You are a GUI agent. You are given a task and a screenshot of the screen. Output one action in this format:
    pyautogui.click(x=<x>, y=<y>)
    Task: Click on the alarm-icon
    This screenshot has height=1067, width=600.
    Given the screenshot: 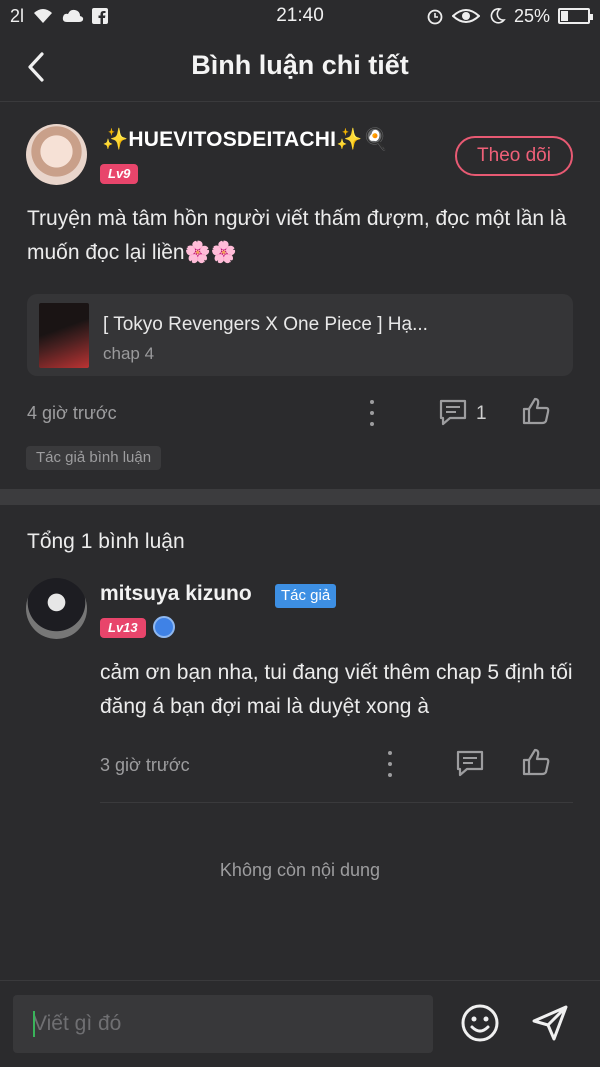 What is the action you would take?
    pyautogui.click(x=435, y=17)
    